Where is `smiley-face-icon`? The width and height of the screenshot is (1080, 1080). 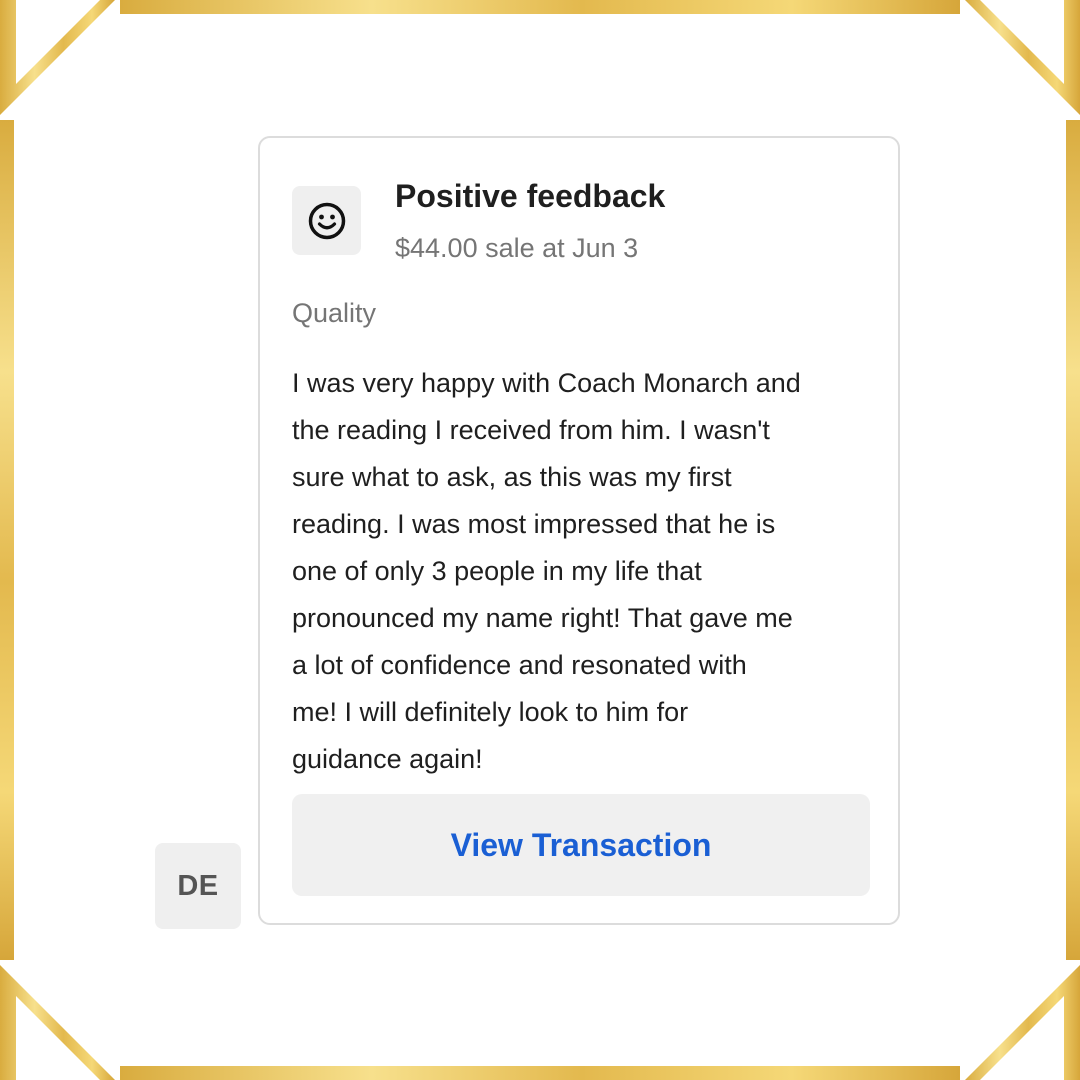 smiley-face-icon is located at coordinates (326, 220).